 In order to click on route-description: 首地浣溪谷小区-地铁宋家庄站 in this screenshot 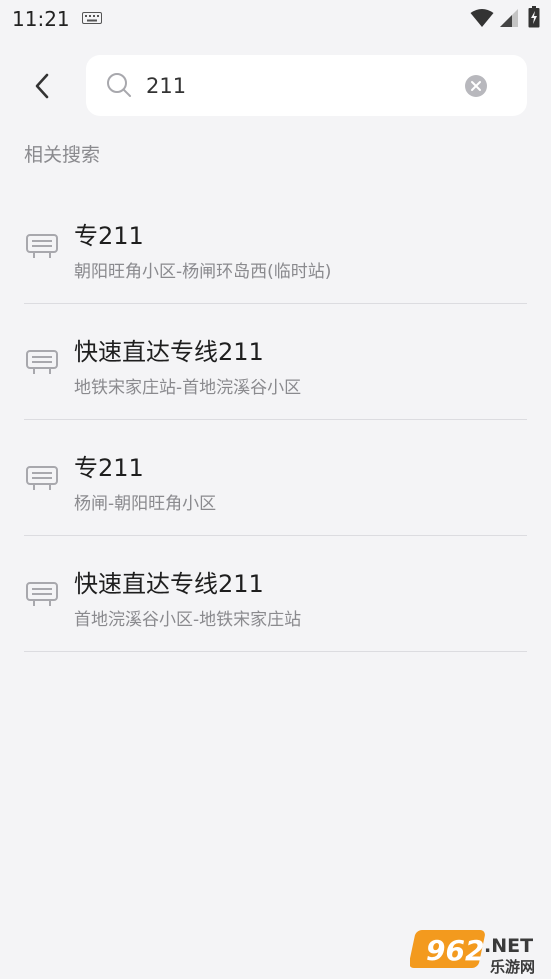, I will do `click(188, 620)`.